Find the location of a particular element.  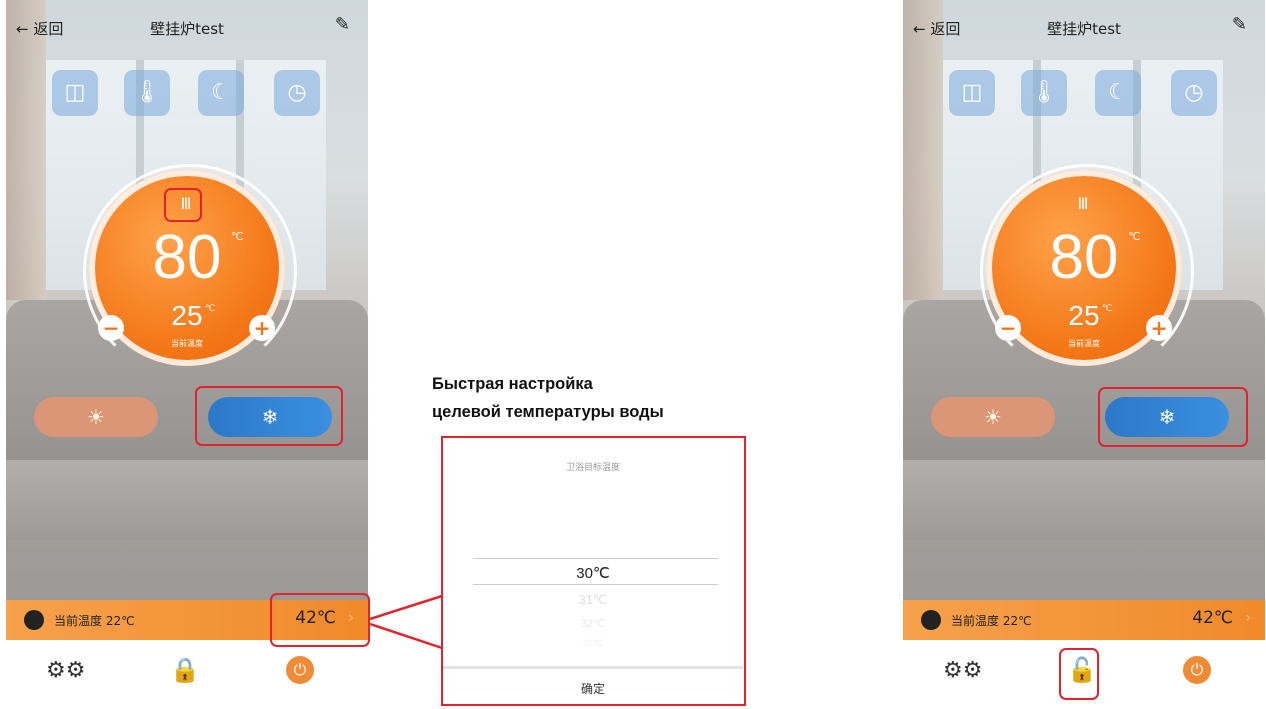

highlight-radiator-icon is located at coordinates (183, 205).